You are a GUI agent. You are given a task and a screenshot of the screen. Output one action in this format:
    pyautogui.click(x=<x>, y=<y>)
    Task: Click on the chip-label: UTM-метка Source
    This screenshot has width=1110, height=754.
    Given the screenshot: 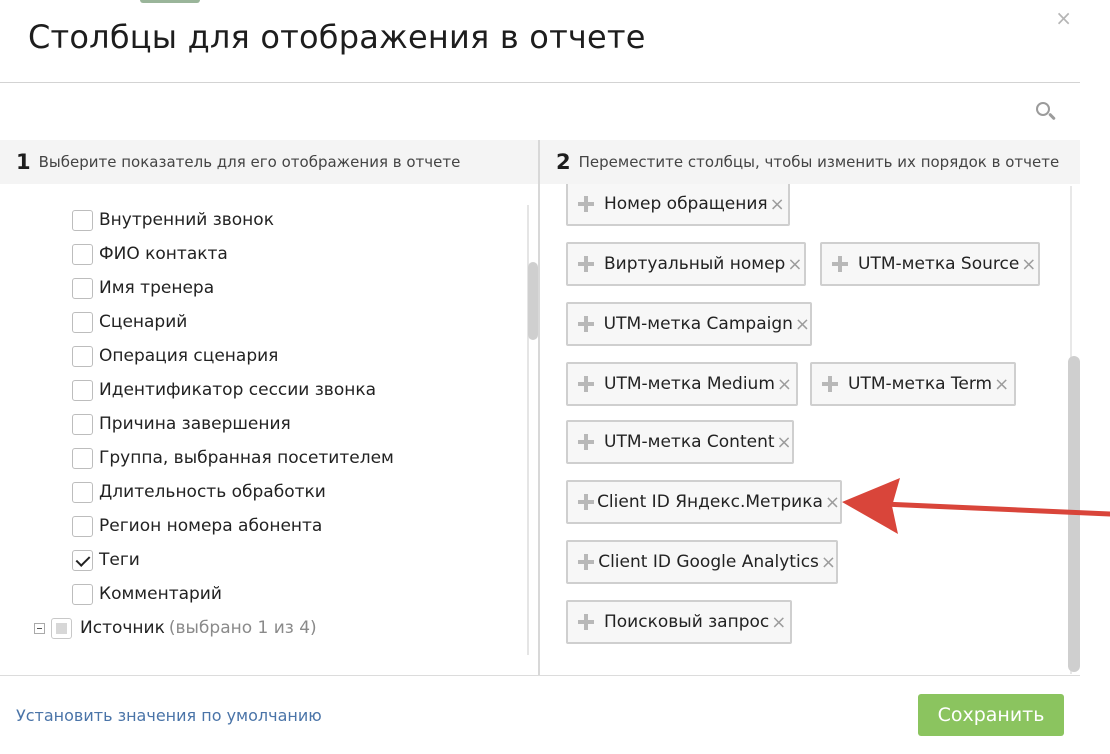 What is the action you would take?
    pyautogui.click(x=939, y=264)
    